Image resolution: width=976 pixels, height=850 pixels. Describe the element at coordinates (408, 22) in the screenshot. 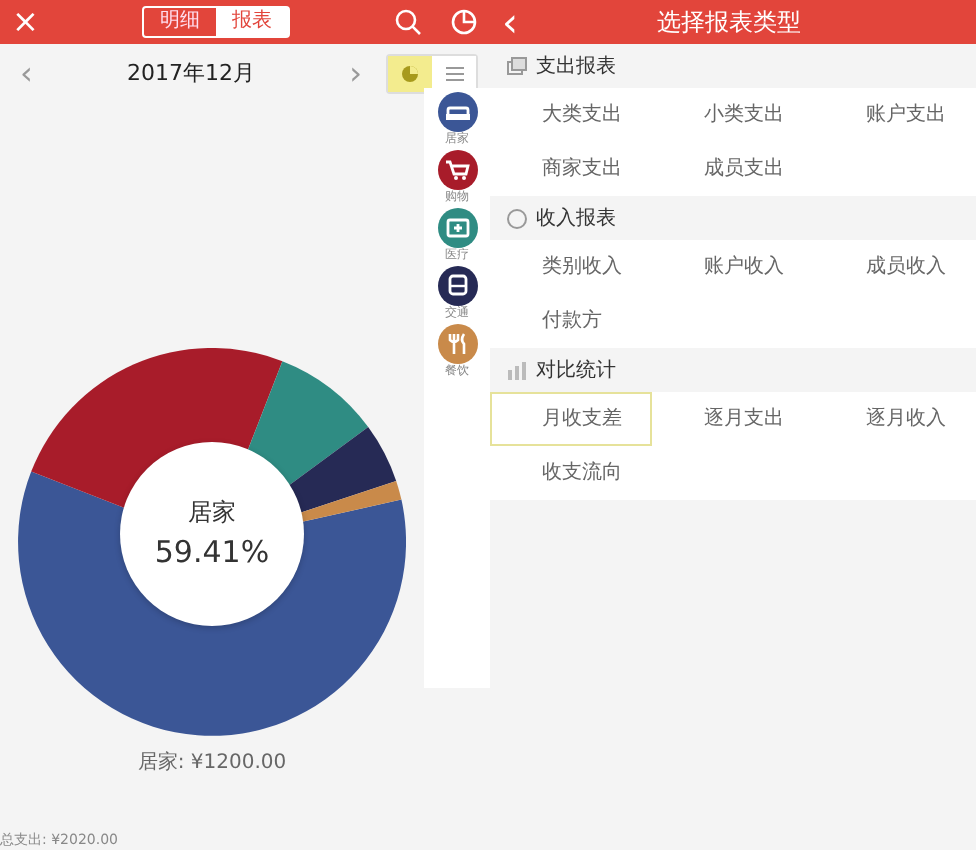

I see `search-icon` at that location.